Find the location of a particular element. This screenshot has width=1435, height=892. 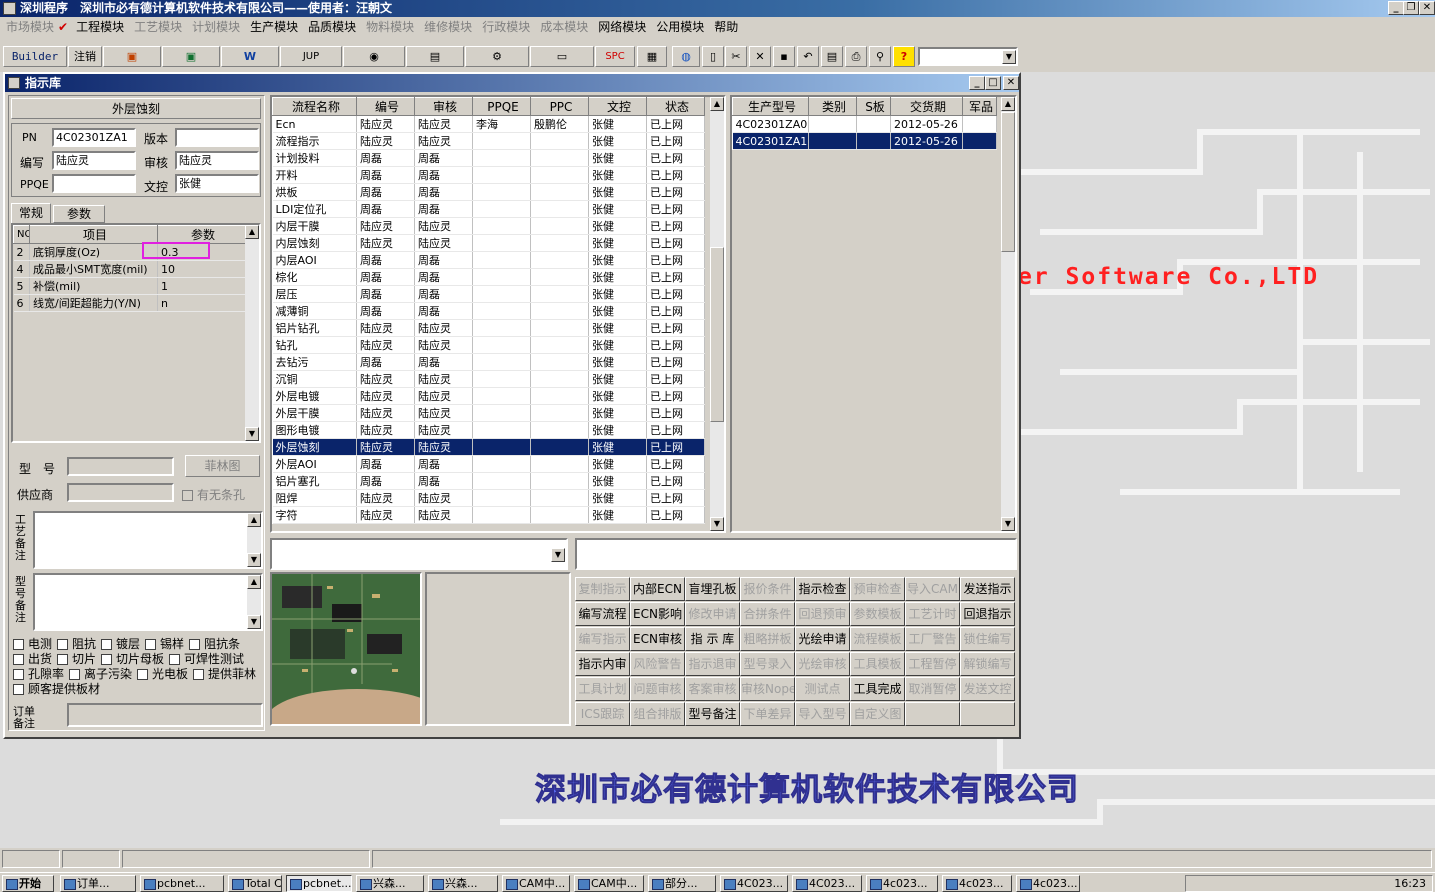

action-button: 指示内审 is located at coordinates (602, 664).